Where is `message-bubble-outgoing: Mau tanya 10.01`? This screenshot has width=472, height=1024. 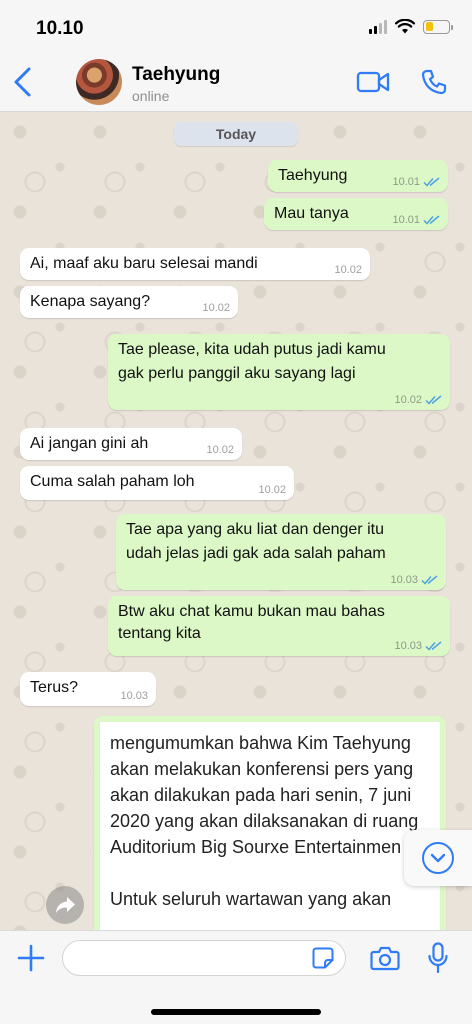
message-bubble-outgoing: Mau tanya 10.01 is located at coordinates (356, 214).